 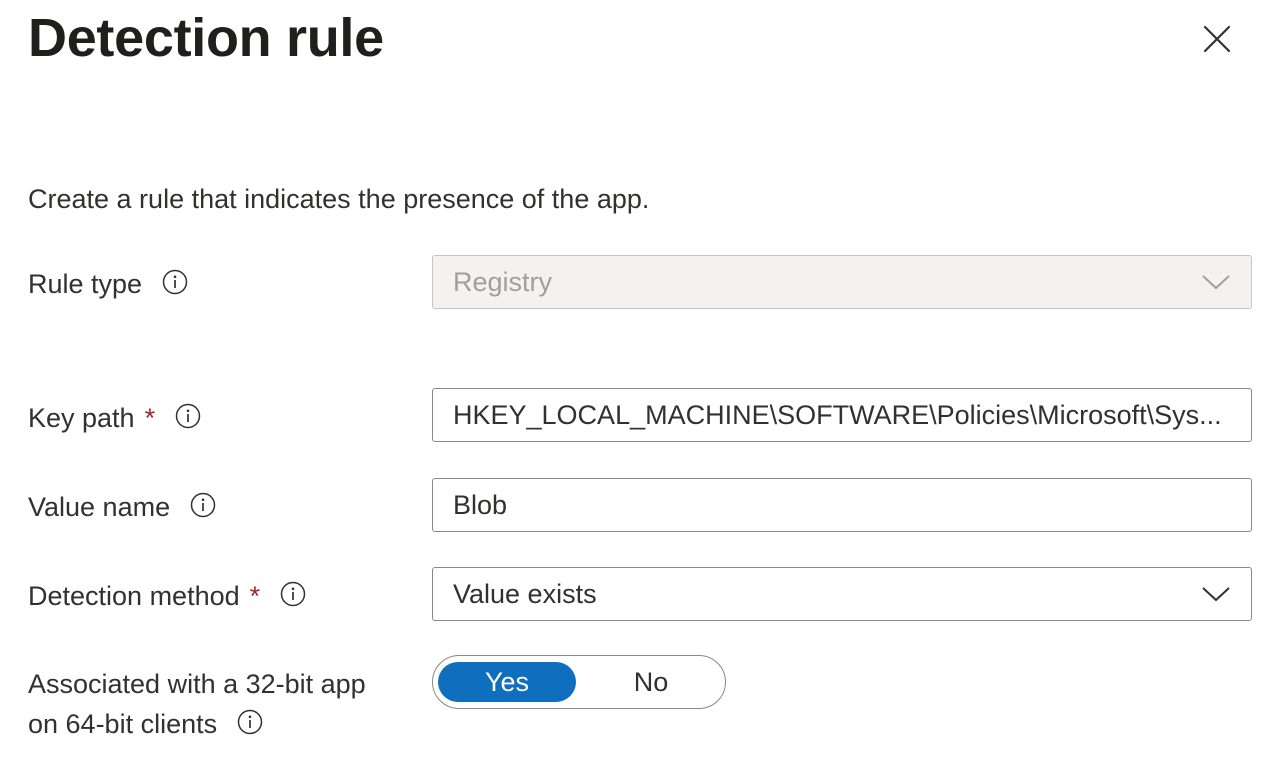 I want to click on close-icon, so click(x=1217, y=39).